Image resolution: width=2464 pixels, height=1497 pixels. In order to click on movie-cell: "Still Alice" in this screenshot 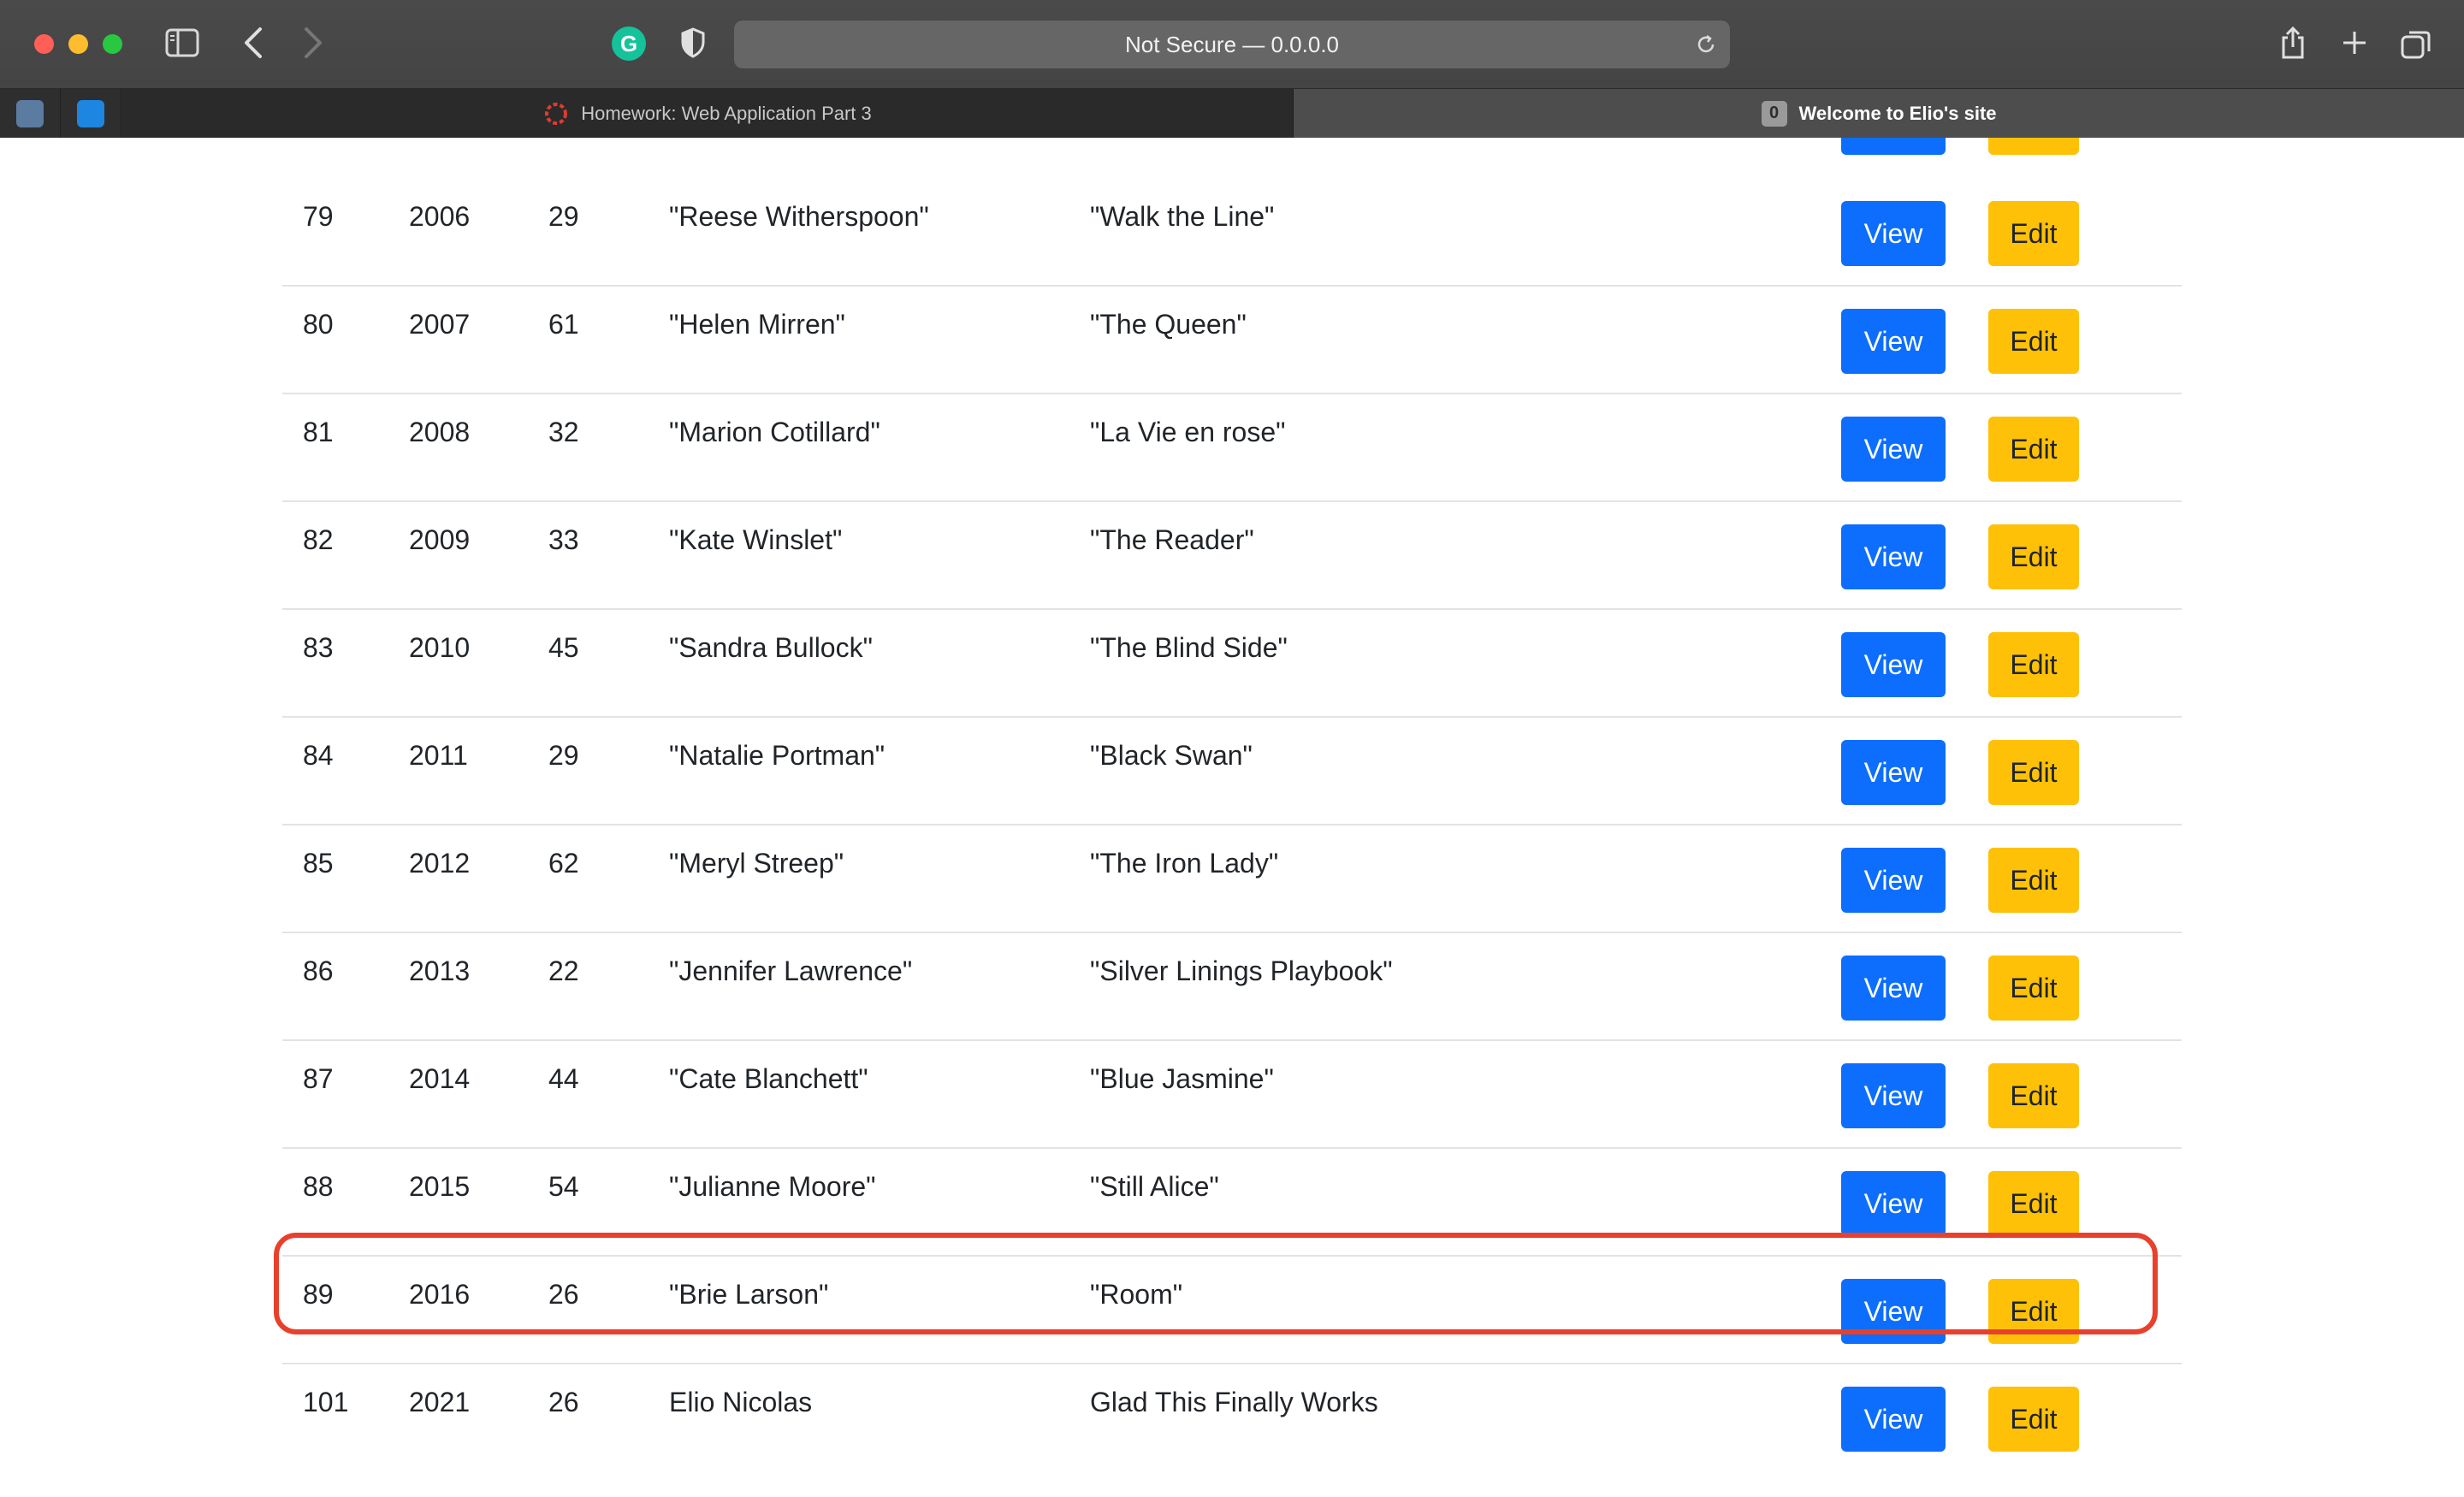, I will do `click(1154, 1186)`.